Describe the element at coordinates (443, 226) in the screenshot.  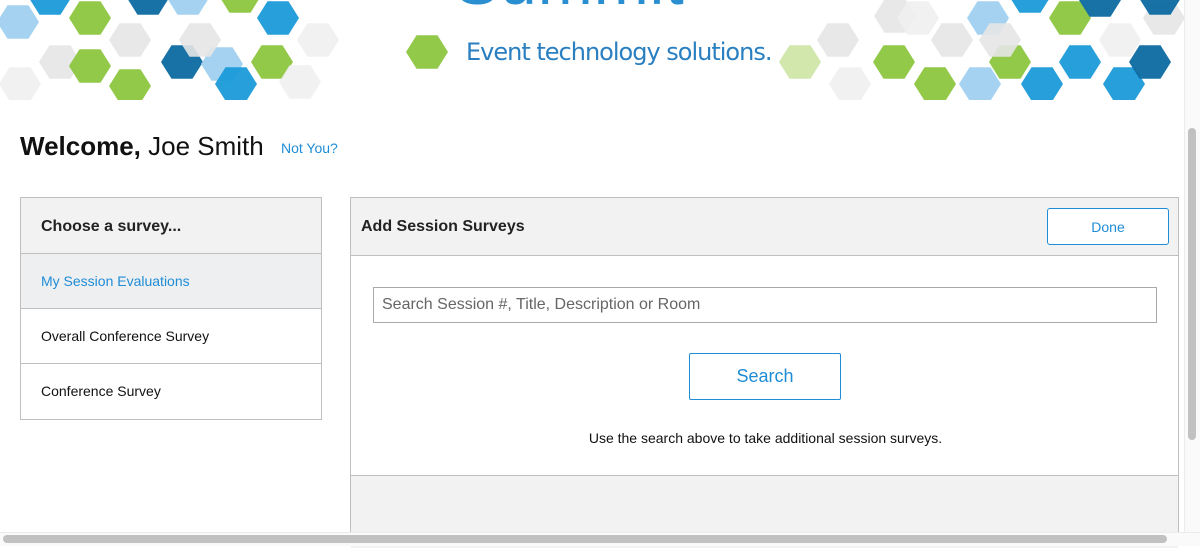
I see `panel-title: Add Session Surveys` at that location.